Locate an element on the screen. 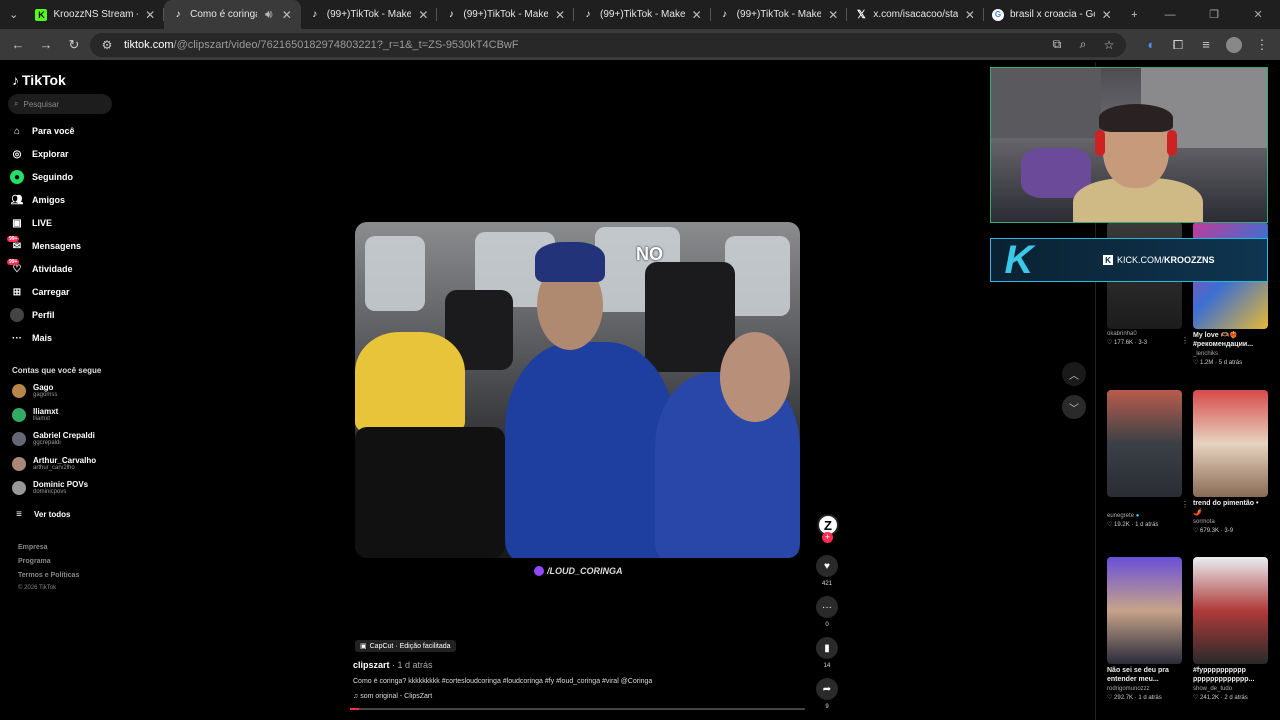 The image size is (1280, 720). video-person-face is located at coordinates (755, 377).